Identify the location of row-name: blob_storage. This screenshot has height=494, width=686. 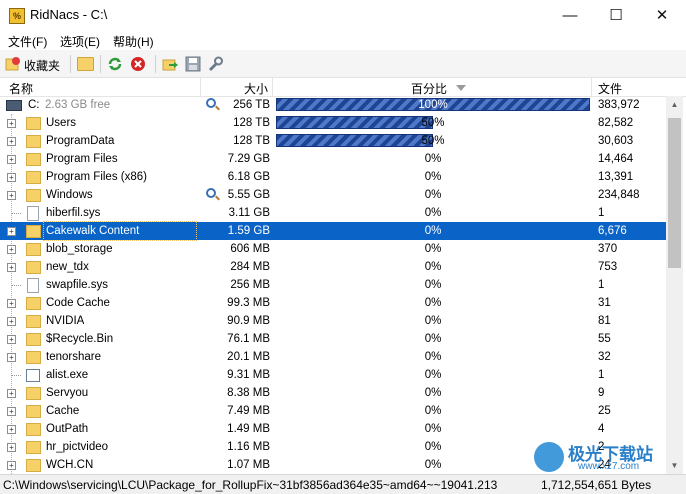
(79, 249).